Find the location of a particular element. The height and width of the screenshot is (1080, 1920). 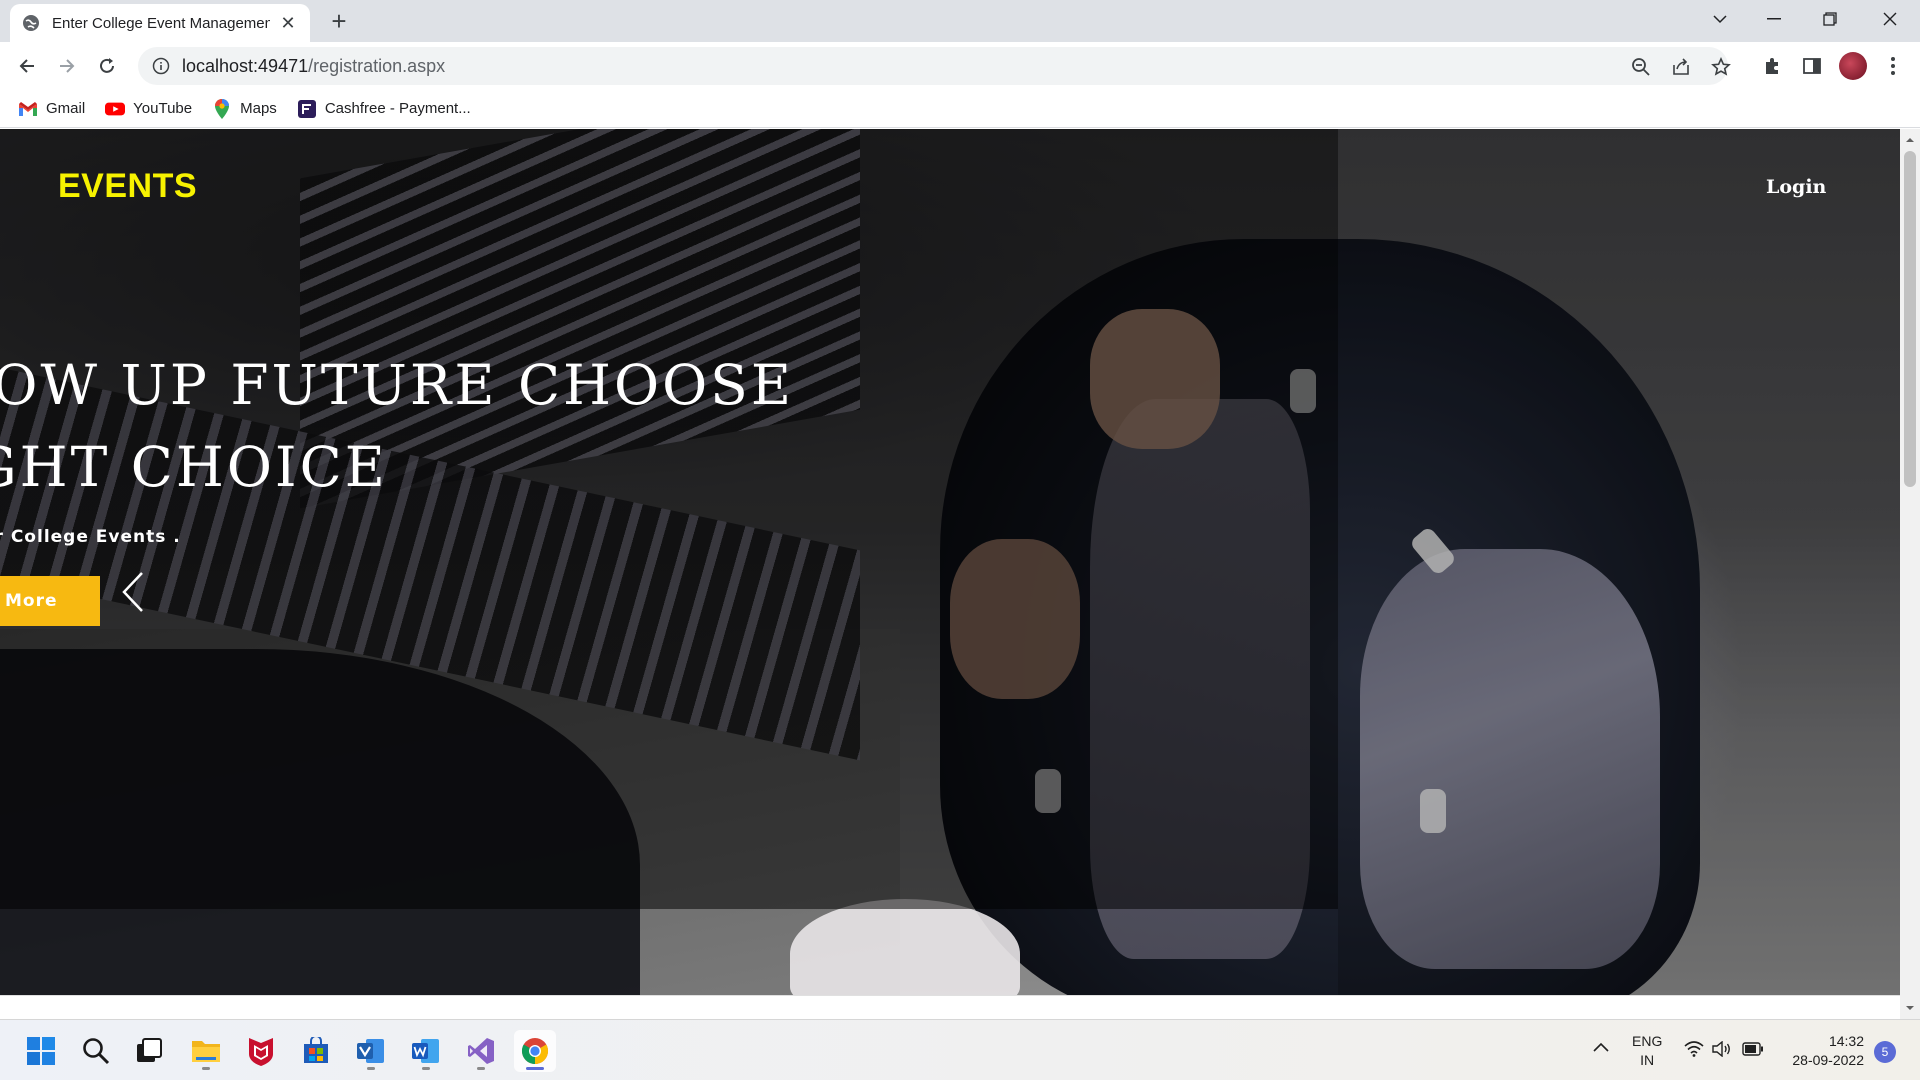

browser-menu-button is located at coordinates (1893, 66).